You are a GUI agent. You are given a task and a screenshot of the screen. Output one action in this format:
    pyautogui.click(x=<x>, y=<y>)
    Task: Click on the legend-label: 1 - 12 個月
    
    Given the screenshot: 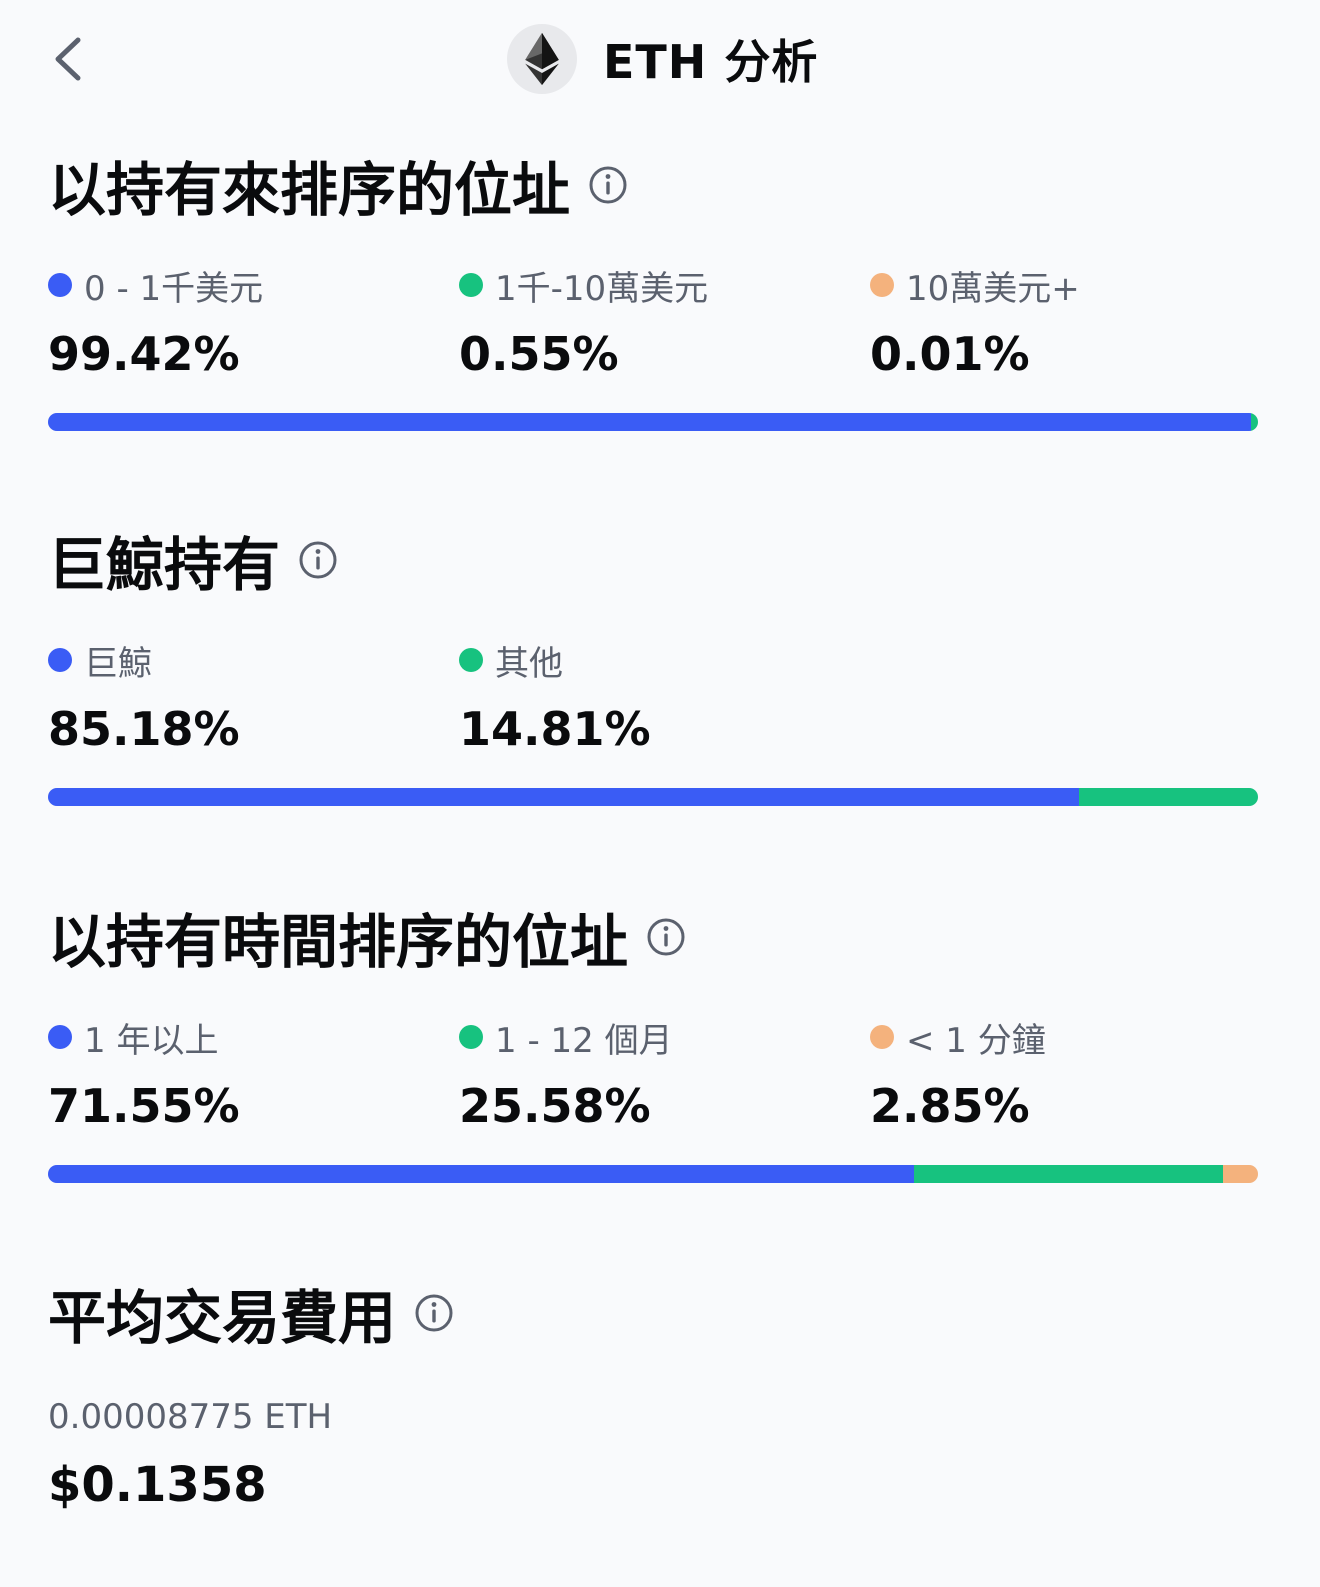 What is the action you would take?
    pyautogui.click(x=584, y=1040)
    